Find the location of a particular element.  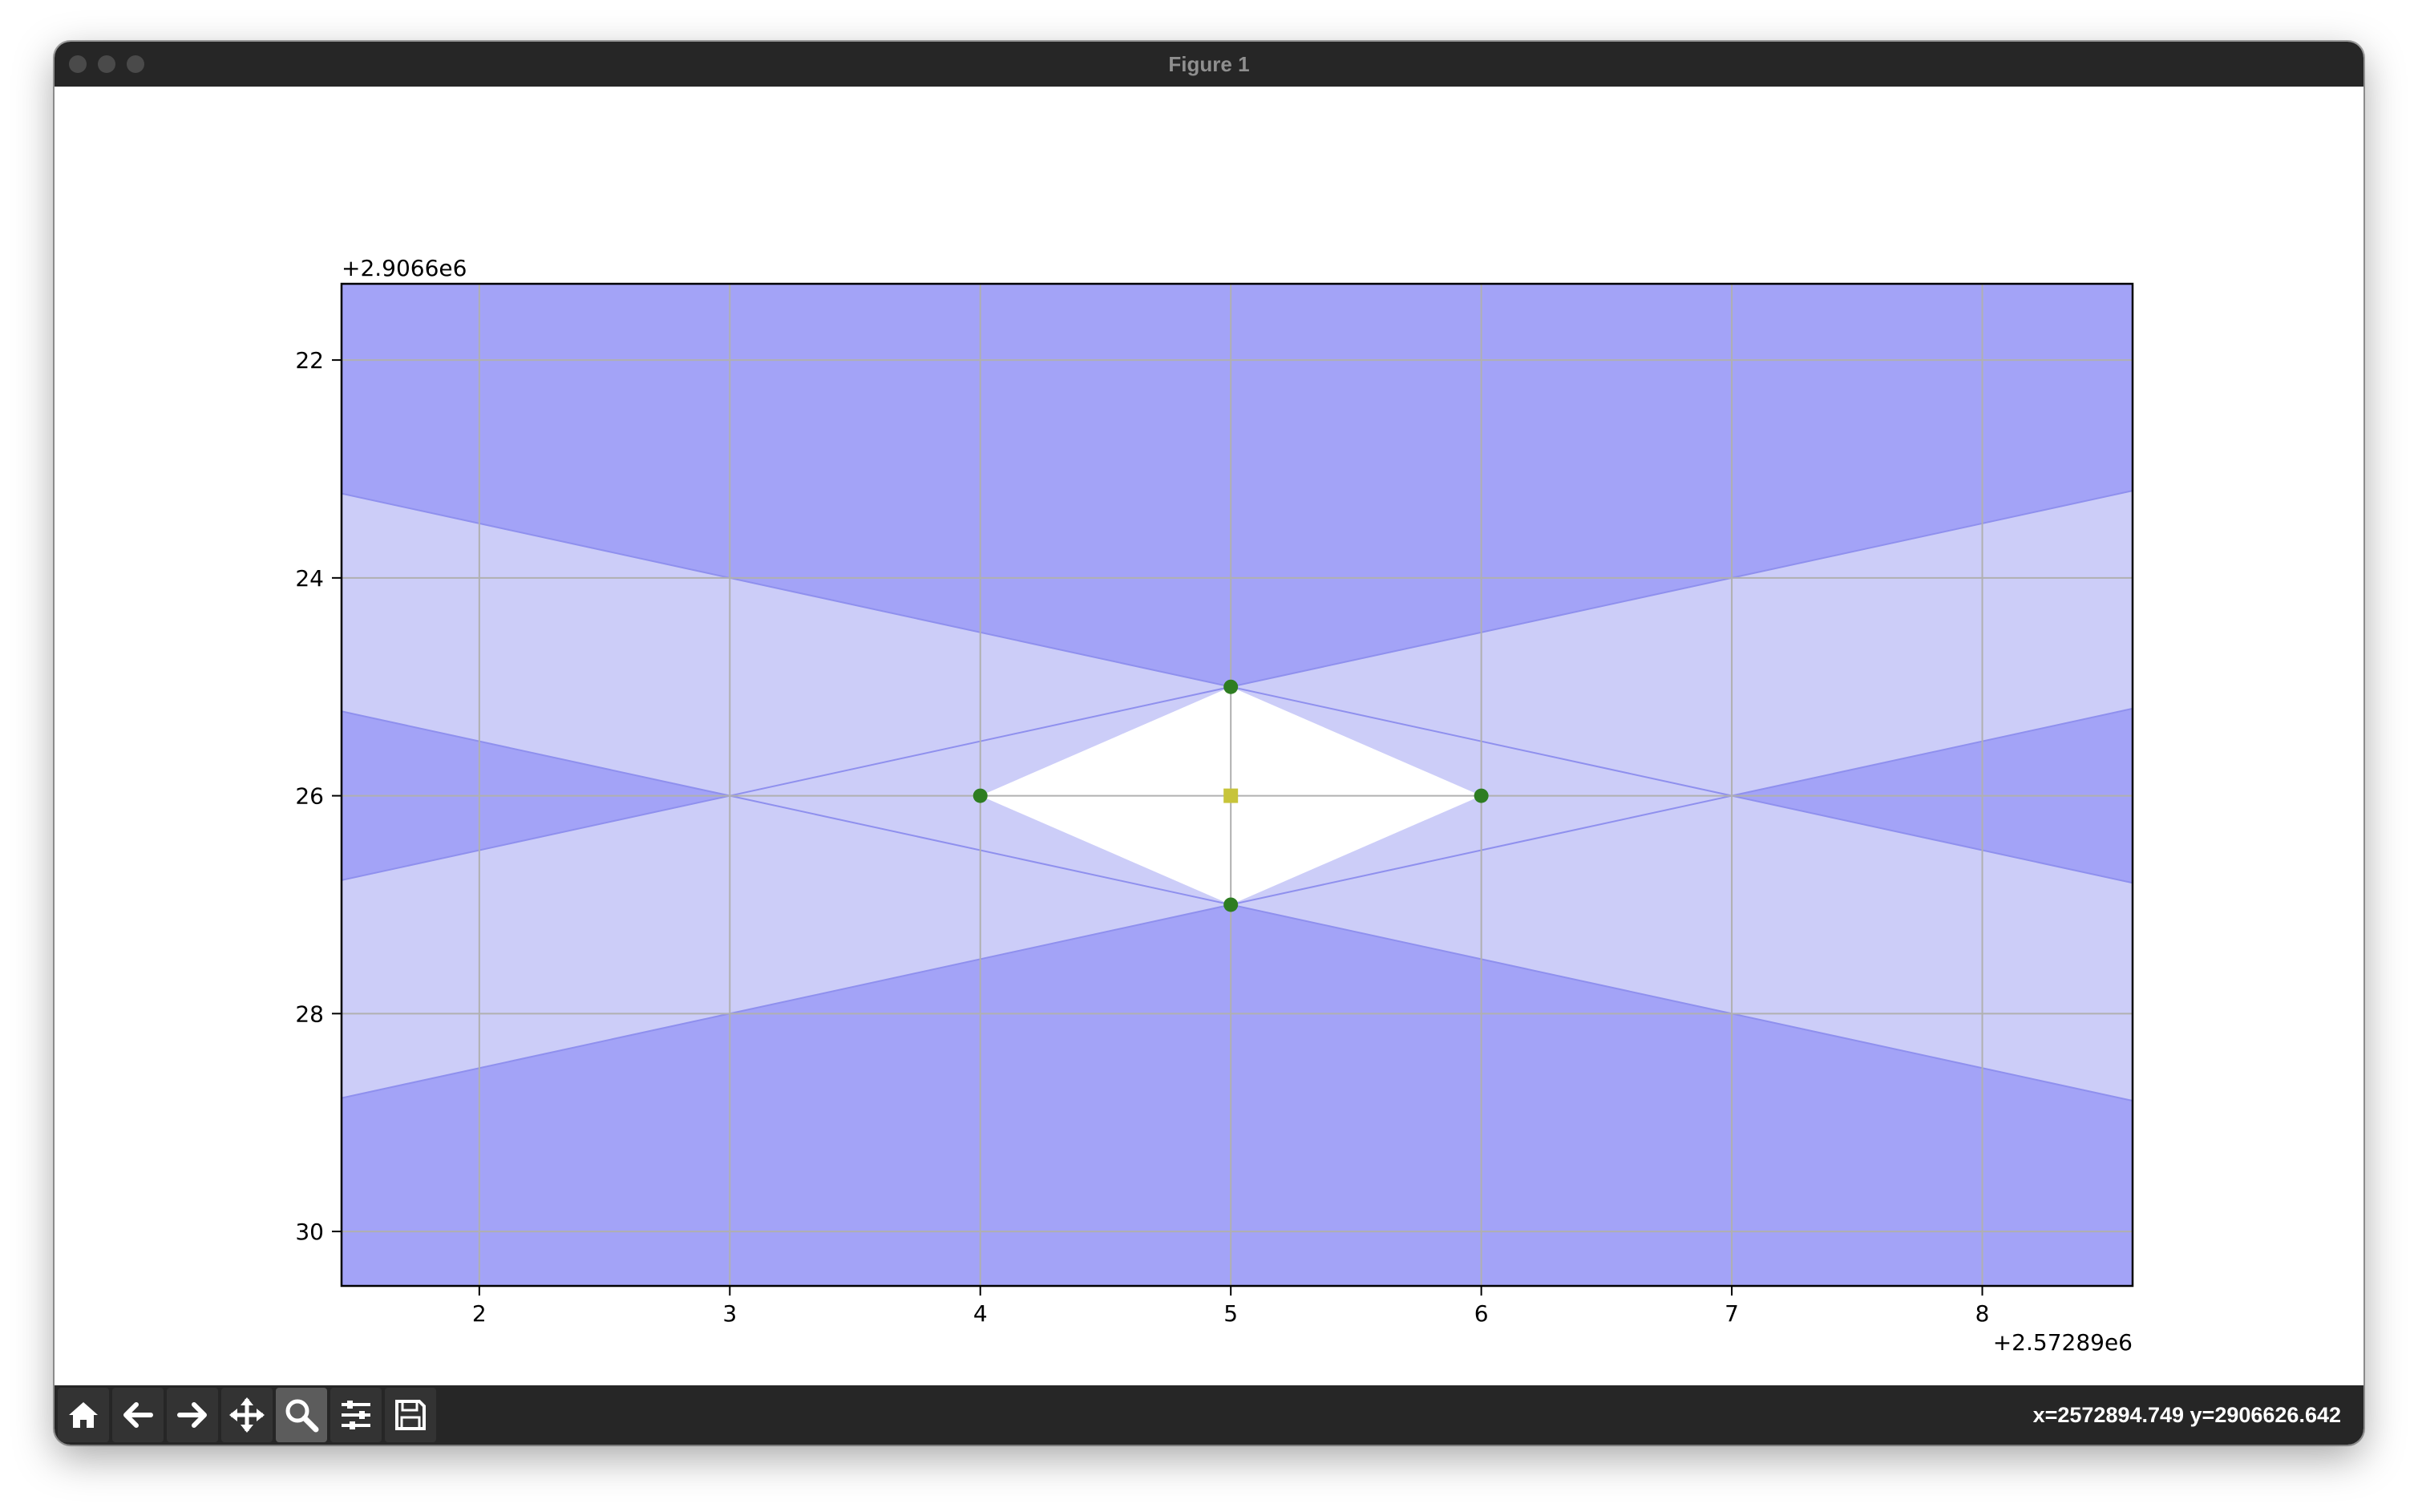

home-icon is located at coordinates (83, 1415).